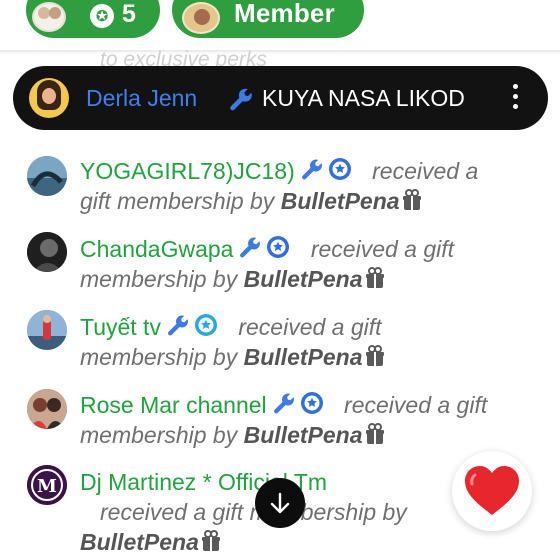 The width and height of the screenshot is (560, 560). Describe the element at coordinates (173, 405) in the screenshot. I see `author-name: Rose Mar channel` at that location.